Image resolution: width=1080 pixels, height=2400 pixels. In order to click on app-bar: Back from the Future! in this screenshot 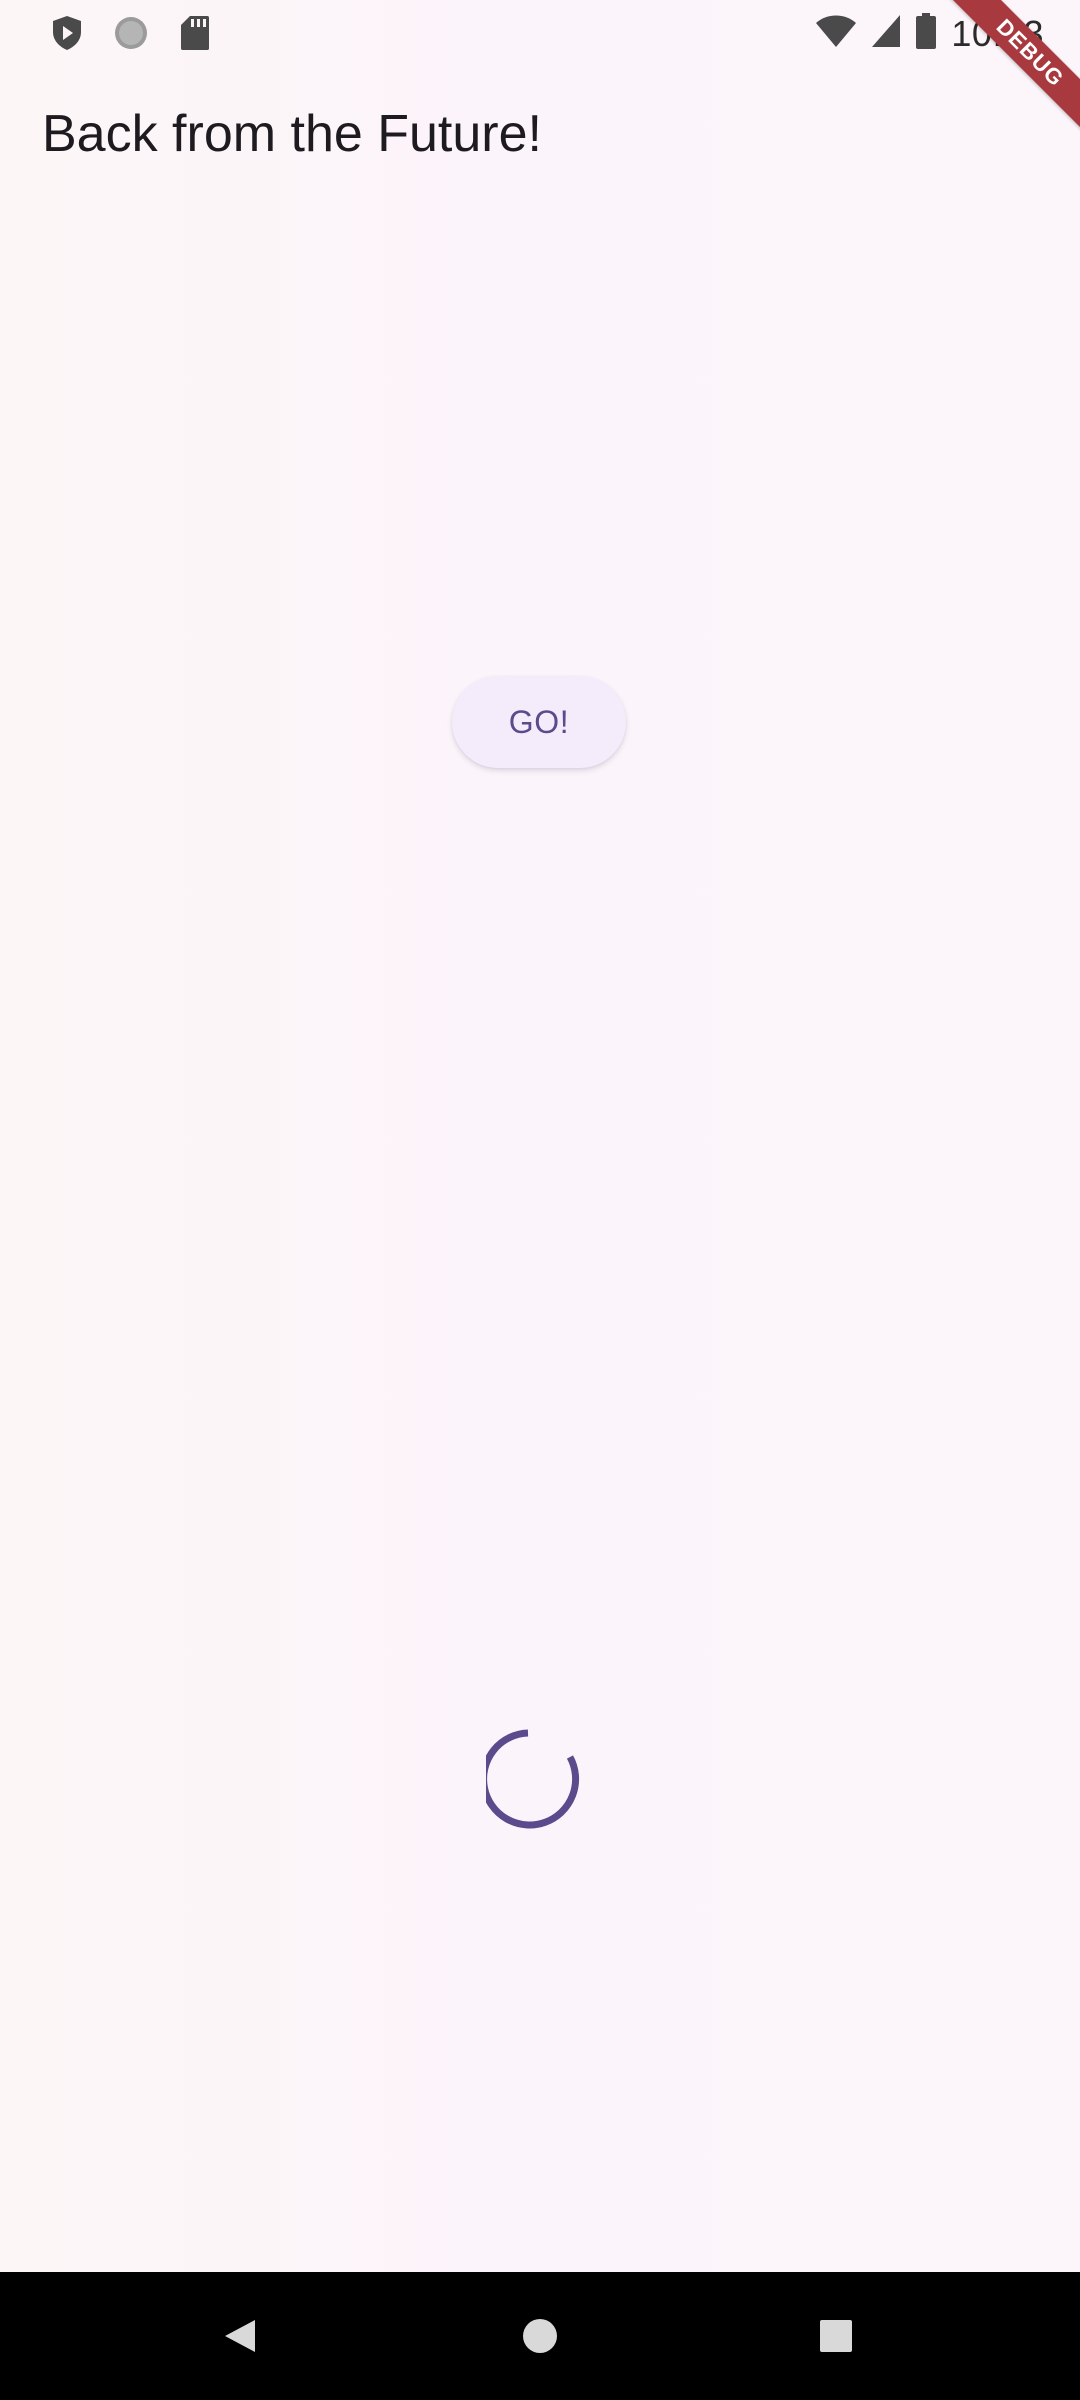, I will do `click(540, 136)`.